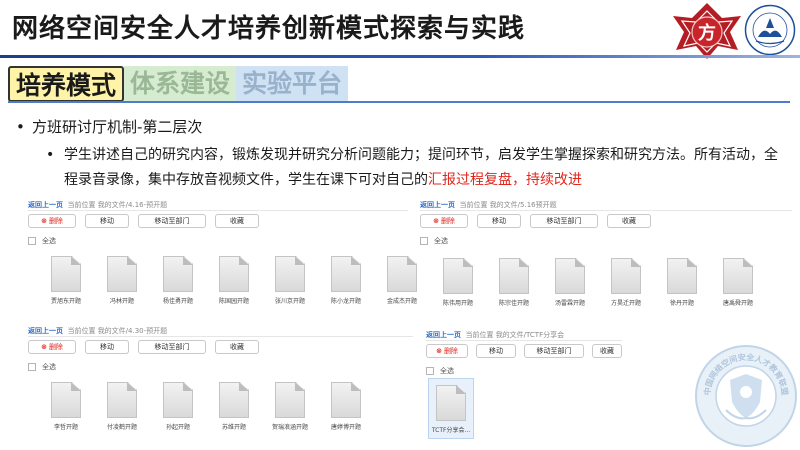  What do you see at coordinates (626, 282) in the screenshot?
I see `file-item: 方昊迁开题` at bounding box center [626, 282].